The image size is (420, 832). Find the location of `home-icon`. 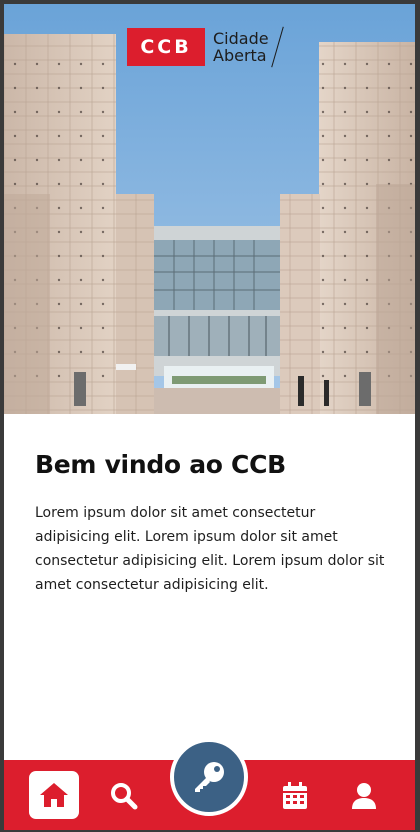

home-icon is located at coordinates (54, 795).